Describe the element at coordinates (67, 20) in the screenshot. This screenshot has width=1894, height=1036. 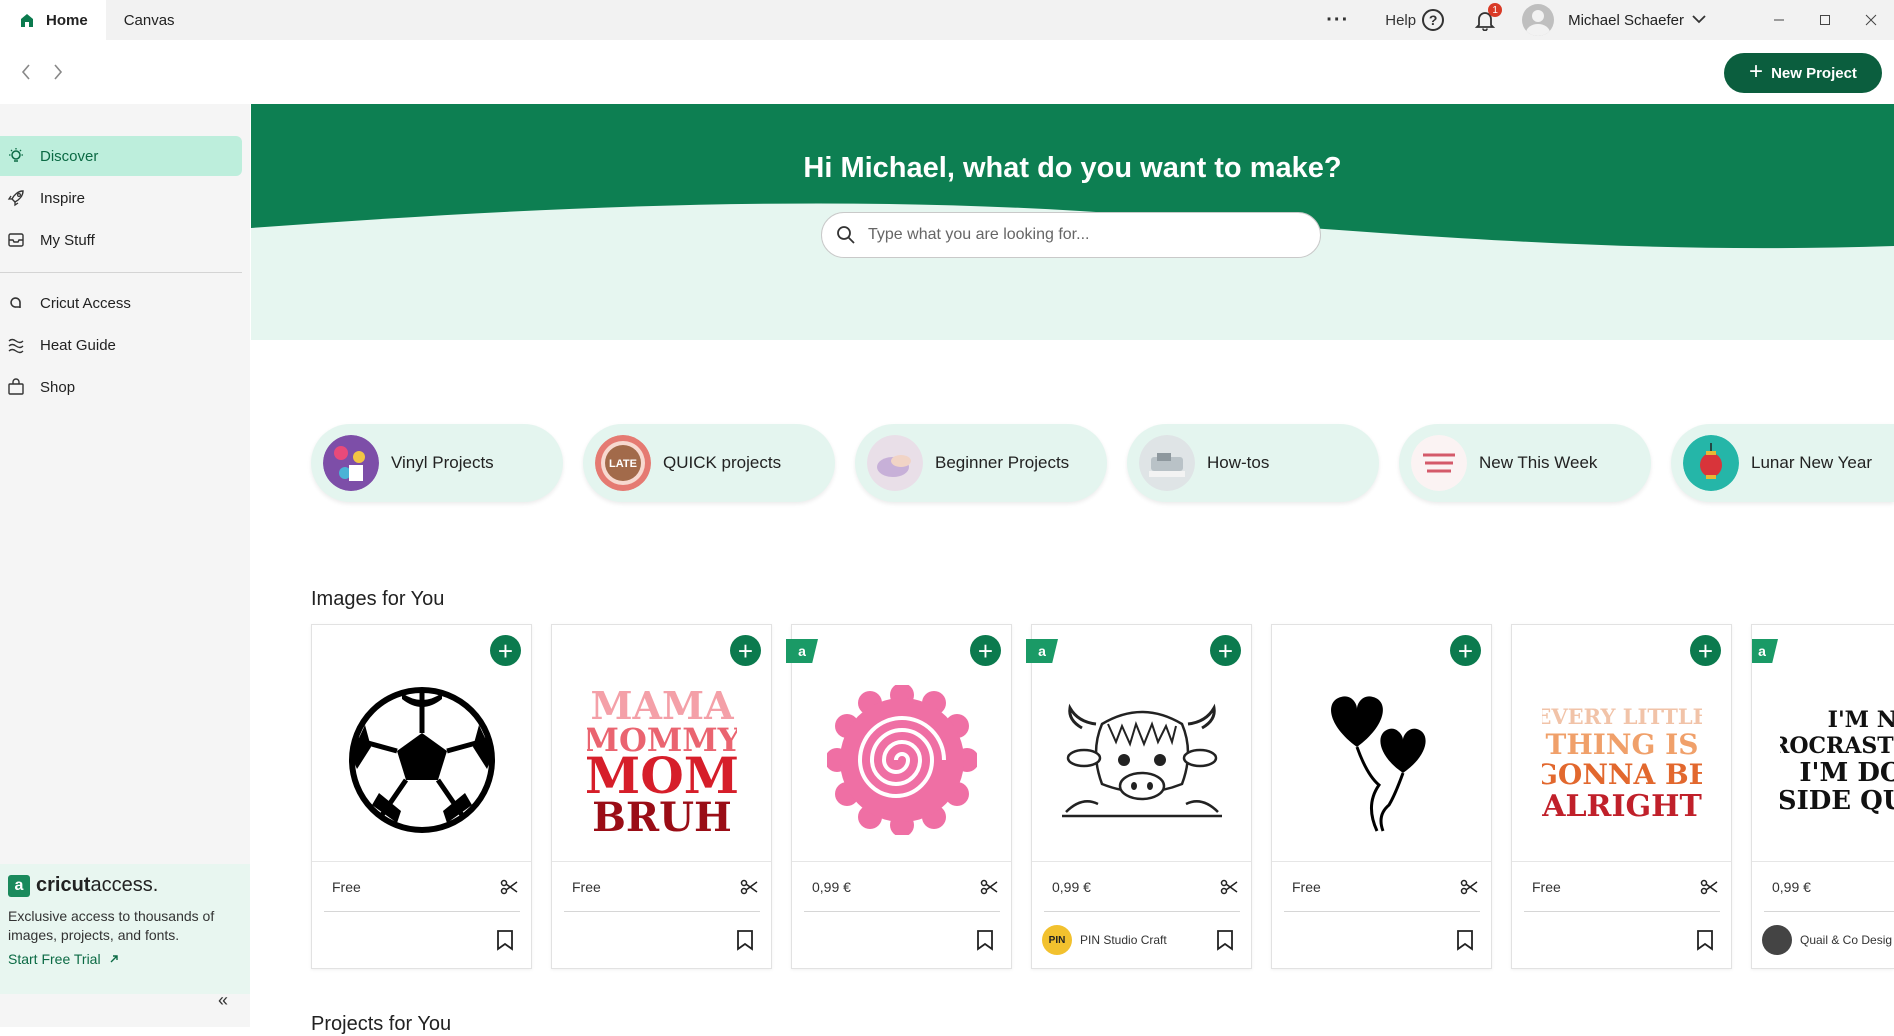
I see `tab-home-label: Home` at that location.